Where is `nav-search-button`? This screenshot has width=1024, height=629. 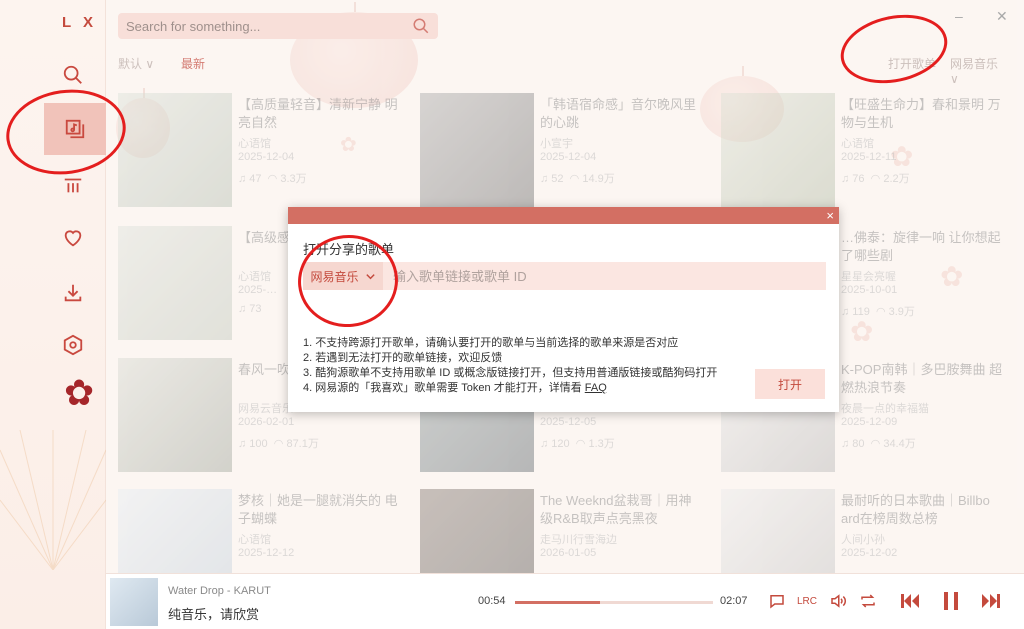
nav-search-button is located at coordinates (73, 75).